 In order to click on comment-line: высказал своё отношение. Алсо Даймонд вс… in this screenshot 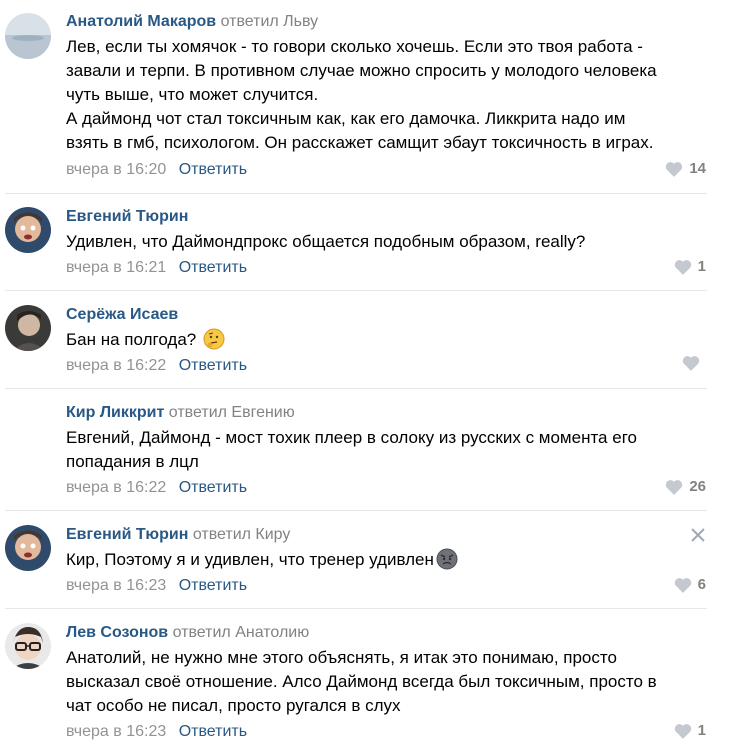, I will do `click(361, 681)`.